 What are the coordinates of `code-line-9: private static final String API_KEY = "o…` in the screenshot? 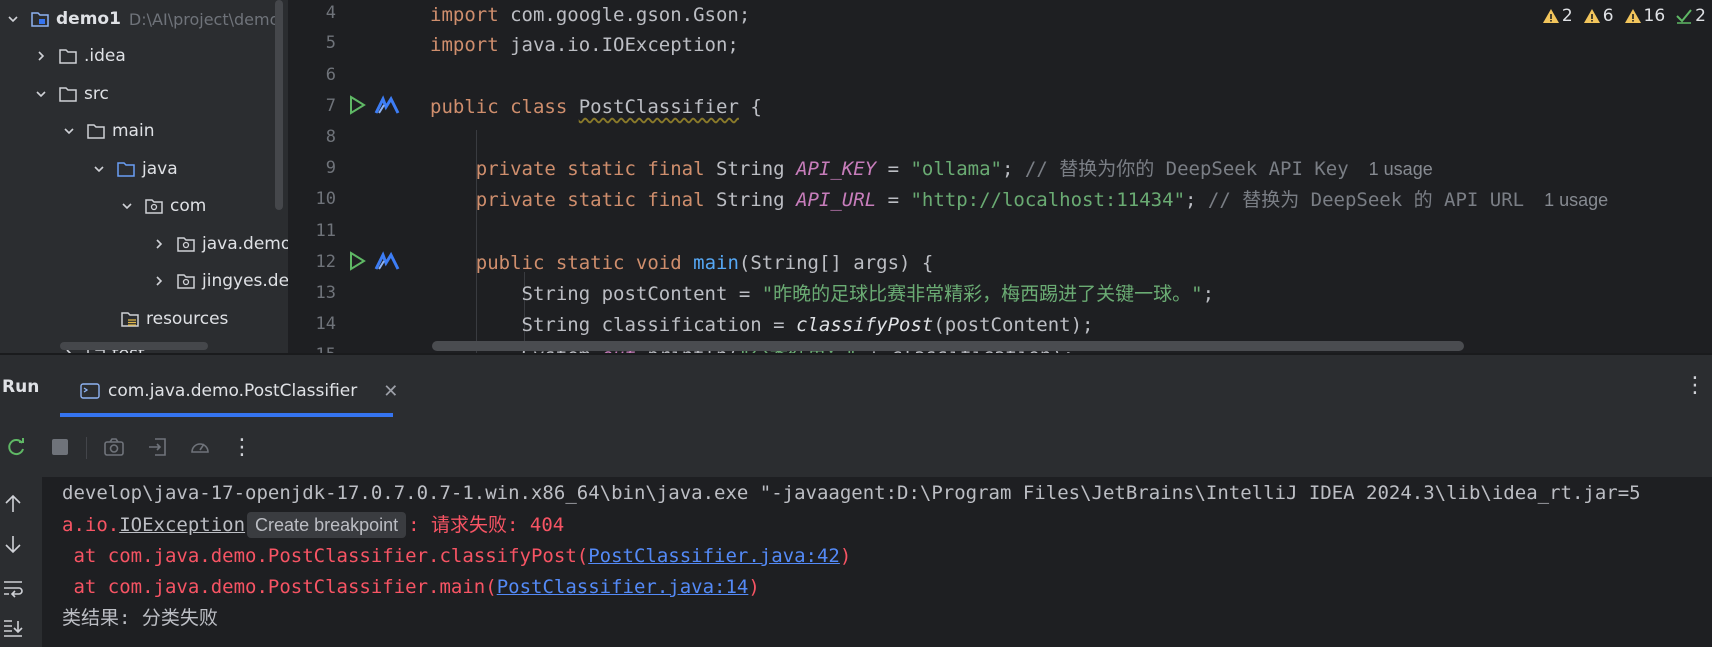 It's located at (954, 169).